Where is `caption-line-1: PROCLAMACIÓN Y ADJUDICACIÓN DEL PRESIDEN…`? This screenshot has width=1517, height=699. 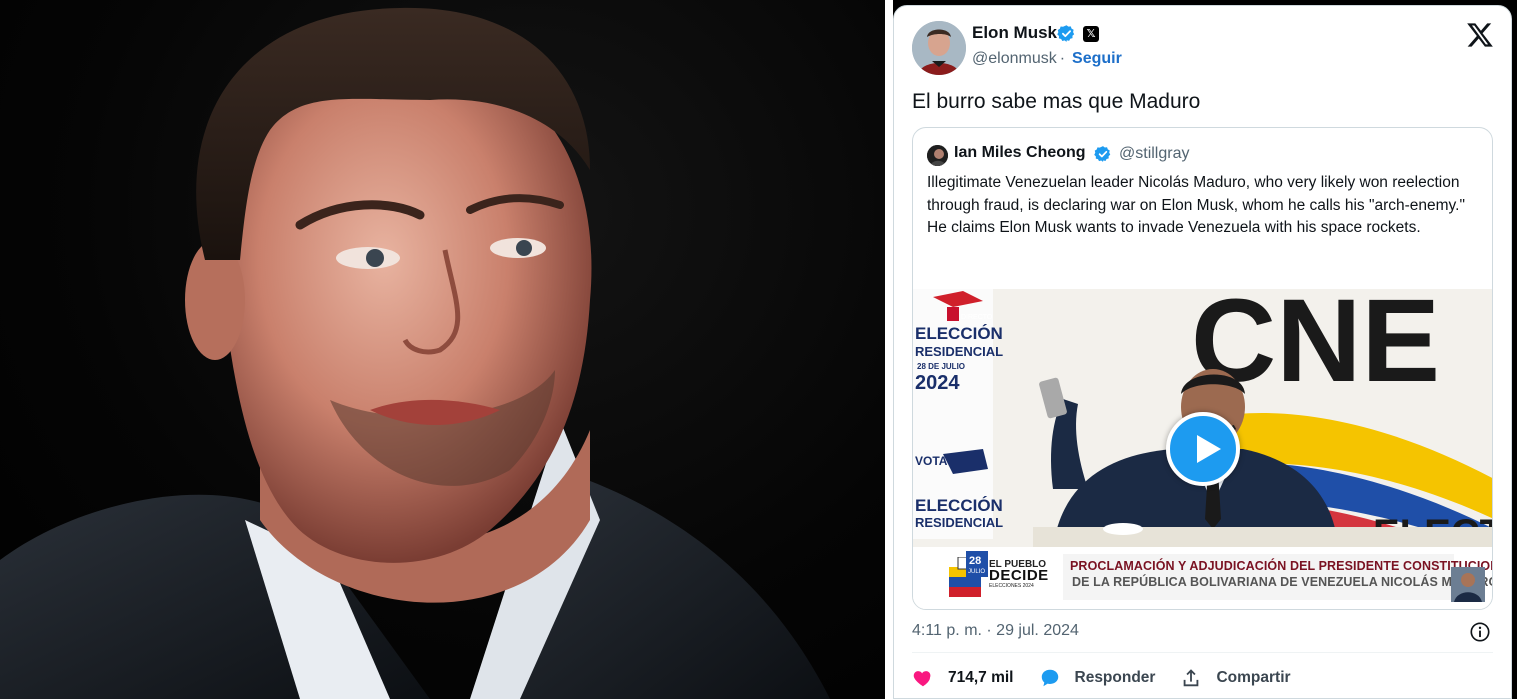
caption-line-1: PROCLAMACIÓN Y ADJUDICACIÓN DEL PRESIDEN… is located at coordinates (1281, 566).